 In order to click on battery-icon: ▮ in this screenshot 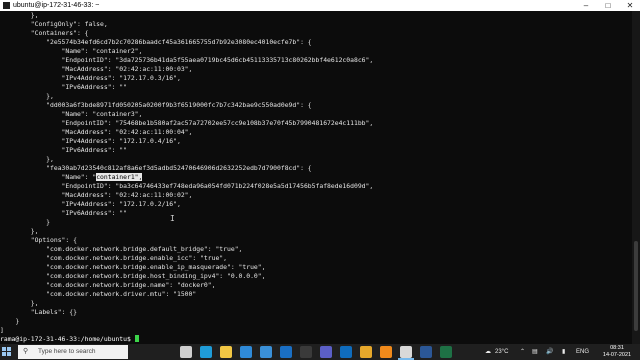, I will do `click(563, 352)`.